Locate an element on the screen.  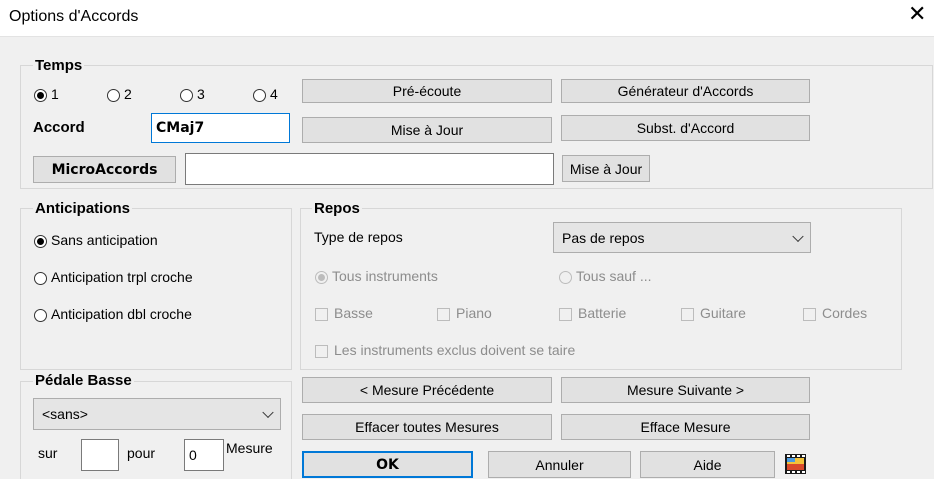
batterie-label: Batterie is located at coordinates (602, 313).